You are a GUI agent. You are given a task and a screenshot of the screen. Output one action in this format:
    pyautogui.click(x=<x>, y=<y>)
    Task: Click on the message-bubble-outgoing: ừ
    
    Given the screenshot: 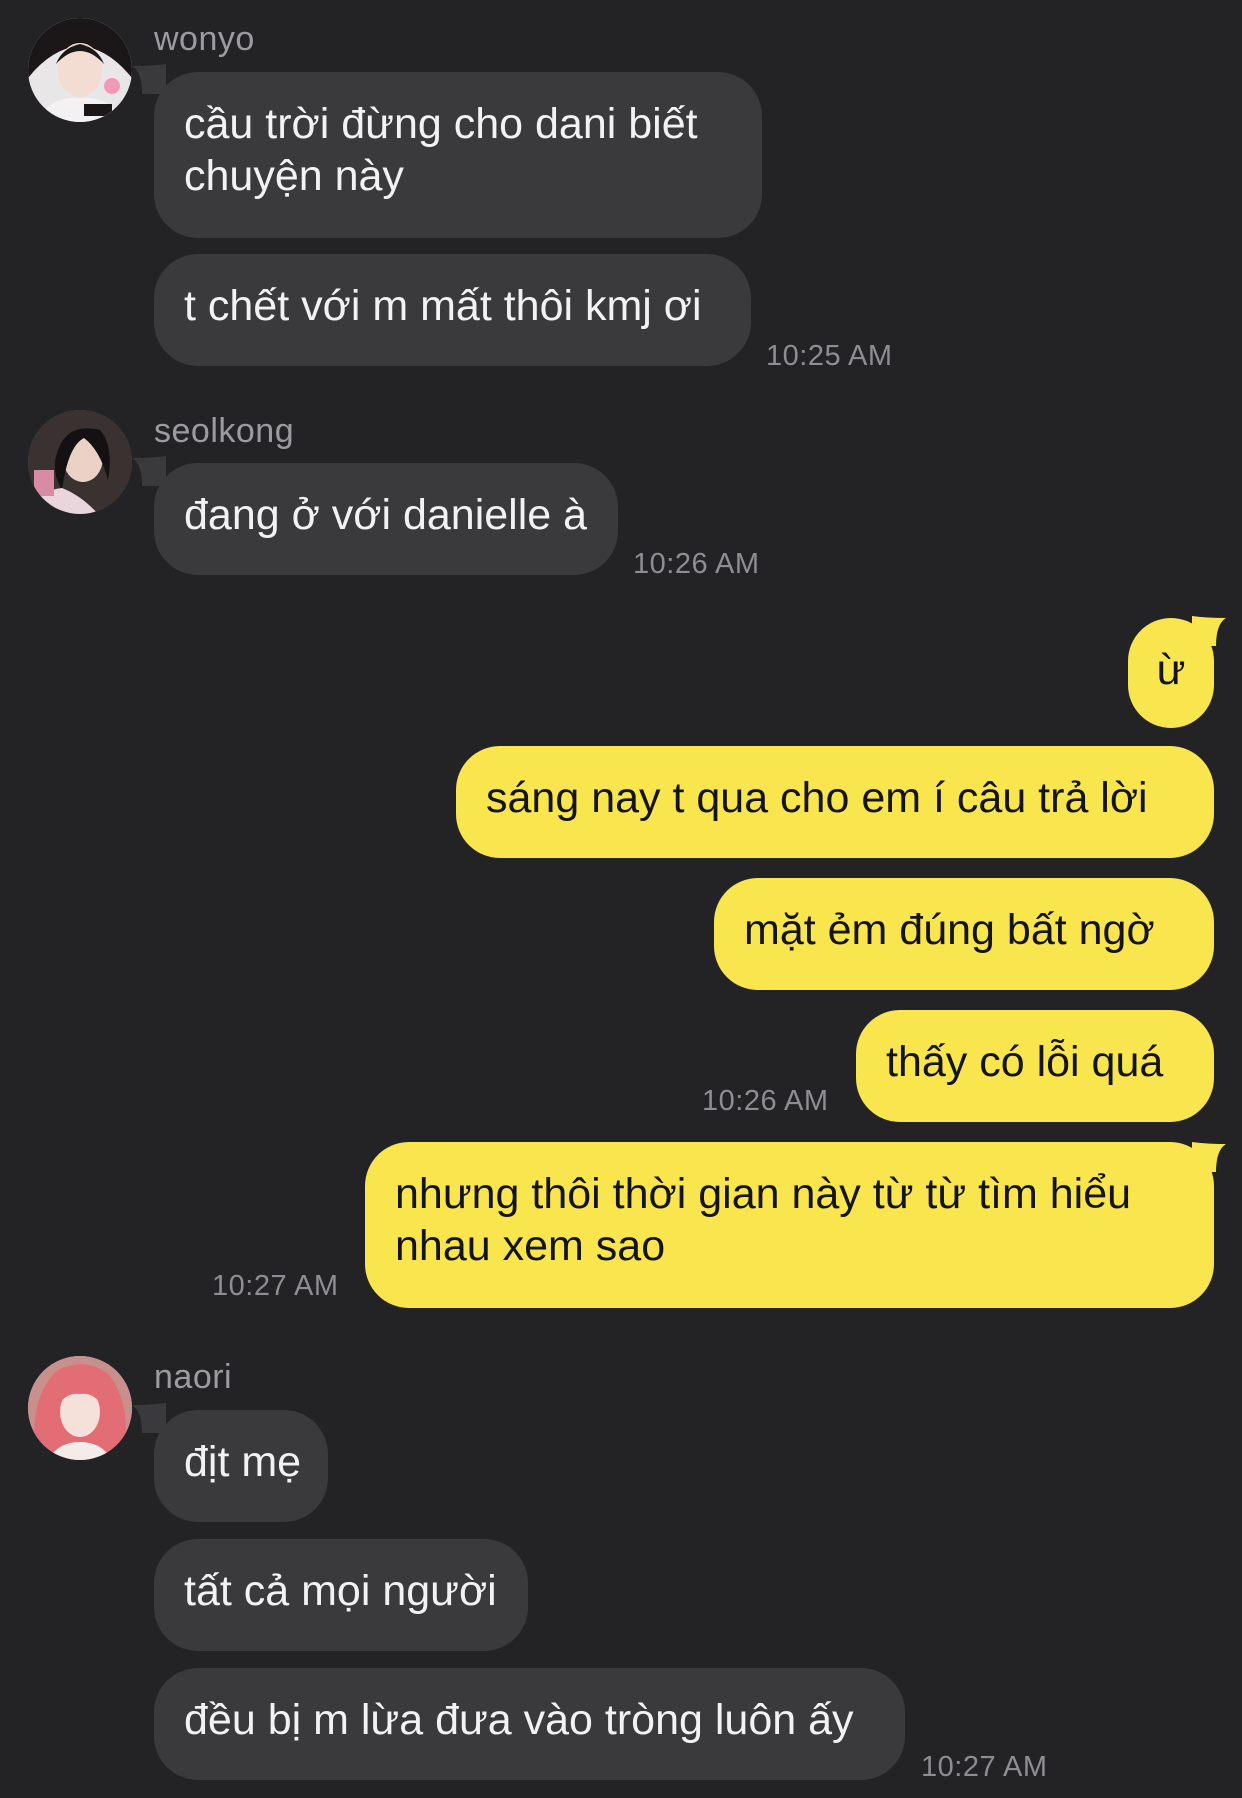 What is the action you would take?
    pyautogui.click(x=1171, y=673)
    